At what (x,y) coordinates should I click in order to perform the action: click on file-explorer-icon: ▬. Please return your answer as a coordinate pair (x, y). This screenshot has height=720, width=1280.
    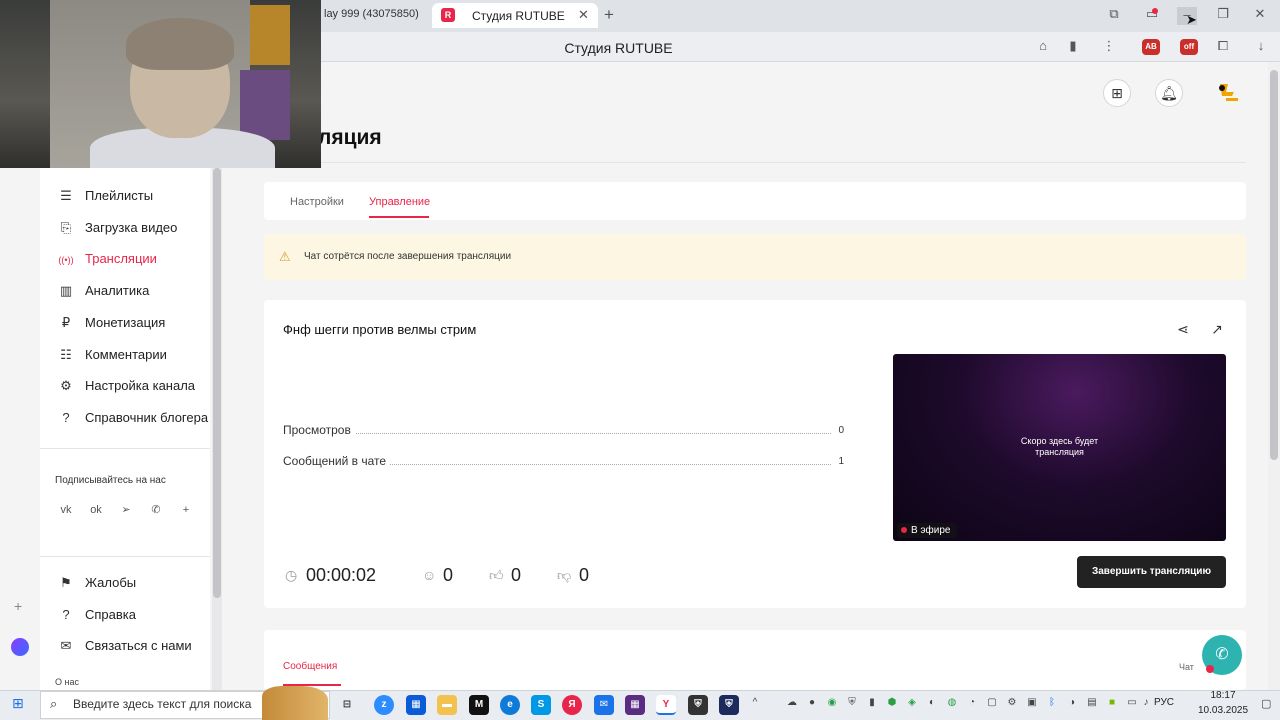
    Looking at the image, I should click on (447, 705).